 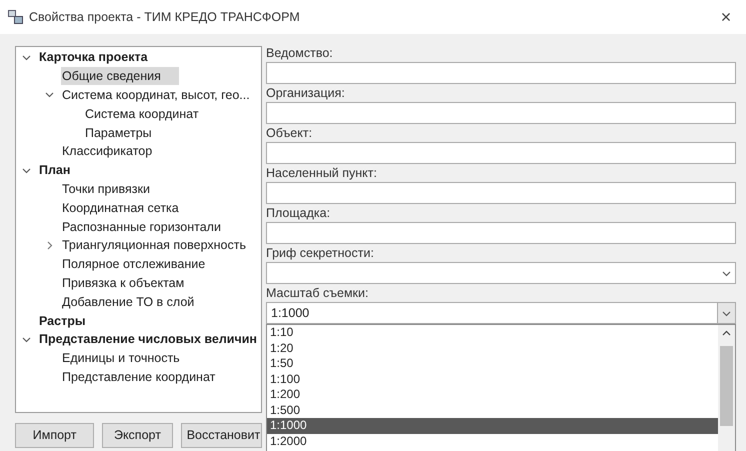 I want to click on tree-item: Триангуляционная поверхность, so click(x=154, y=245).